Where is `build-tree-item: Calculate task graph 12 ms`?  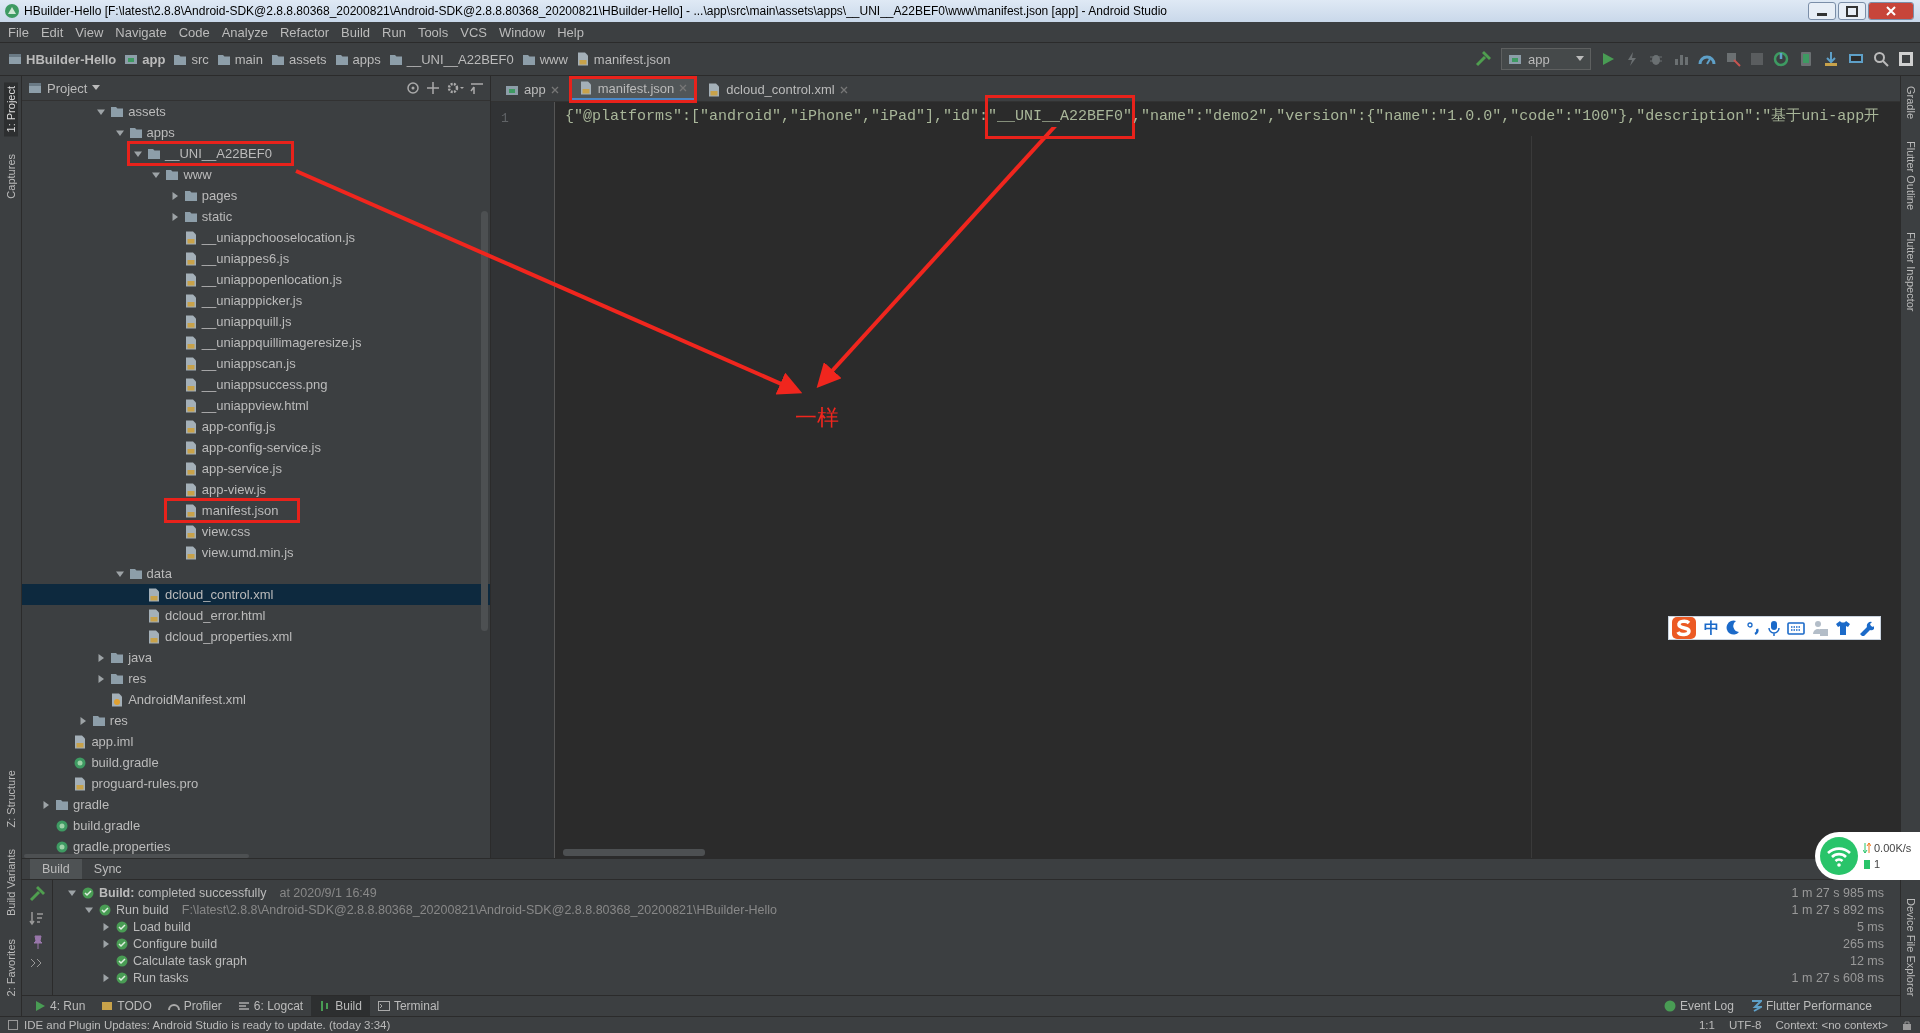
build-tree-item: Calculate task graph 12 ms is located at coordinates (976, 960).